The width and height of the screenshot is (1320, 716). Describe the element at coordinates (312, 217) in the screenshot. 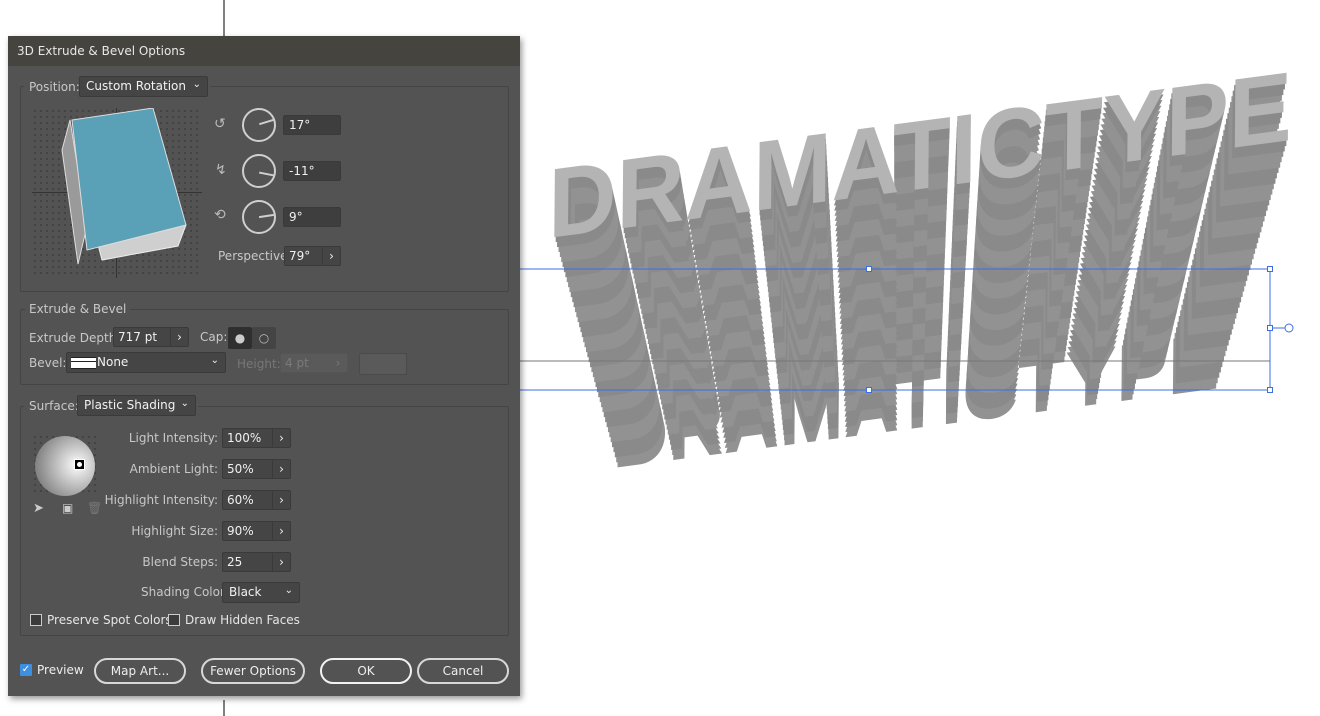

I see `z-rotation-input: 9°` at that location.